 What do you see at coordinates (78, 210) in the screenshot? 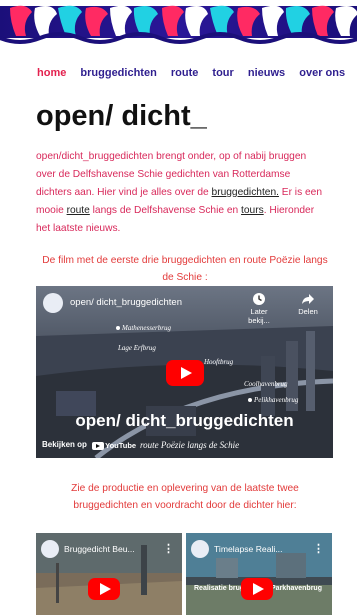
I see `link-route: route` at bounding box center [78, 210].